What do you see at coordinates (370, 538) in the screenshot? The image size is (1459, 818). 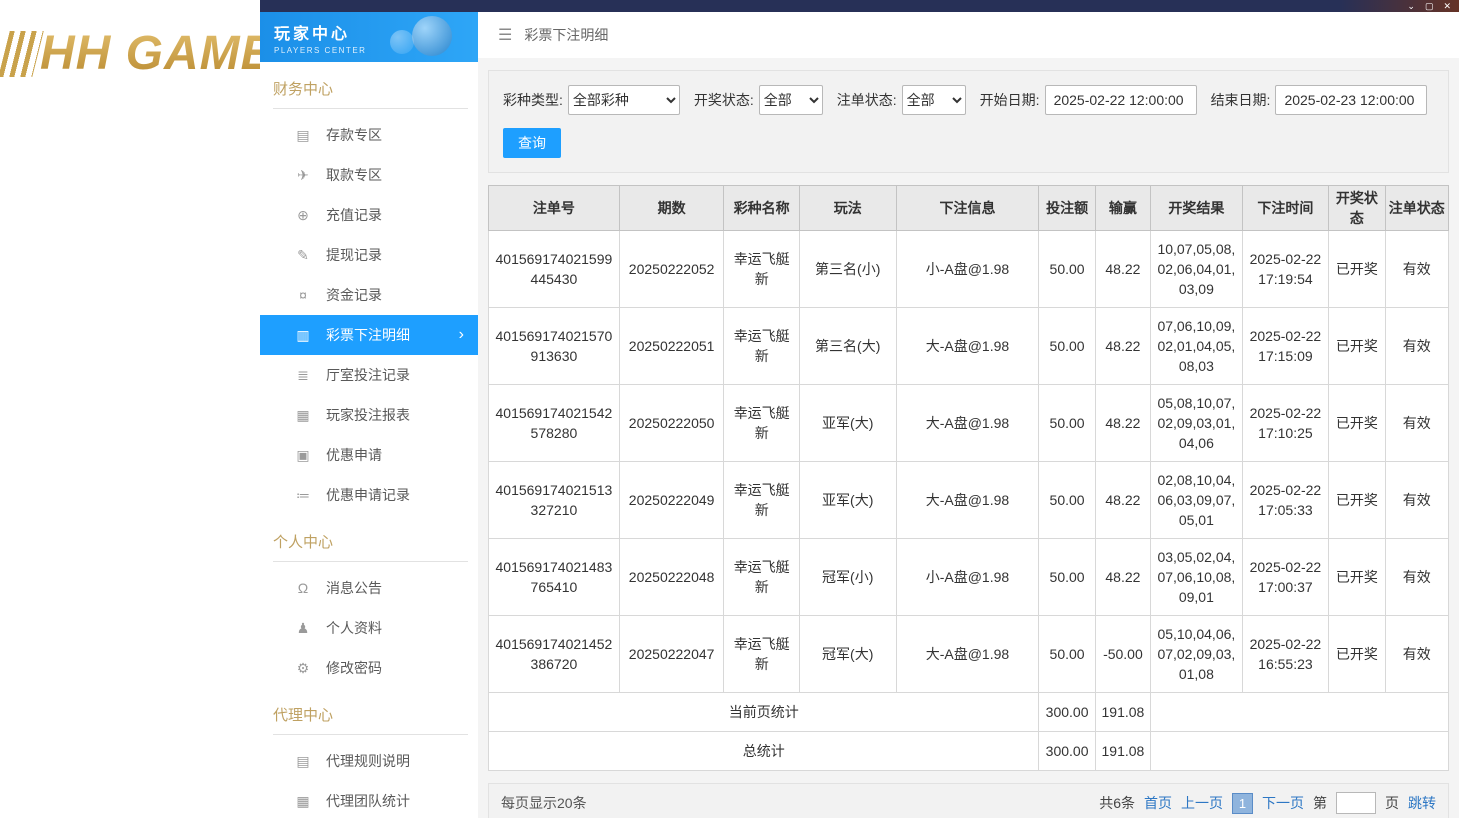 I see `sidebar-section-title: 个人中心` at bounding box center [370, 538].